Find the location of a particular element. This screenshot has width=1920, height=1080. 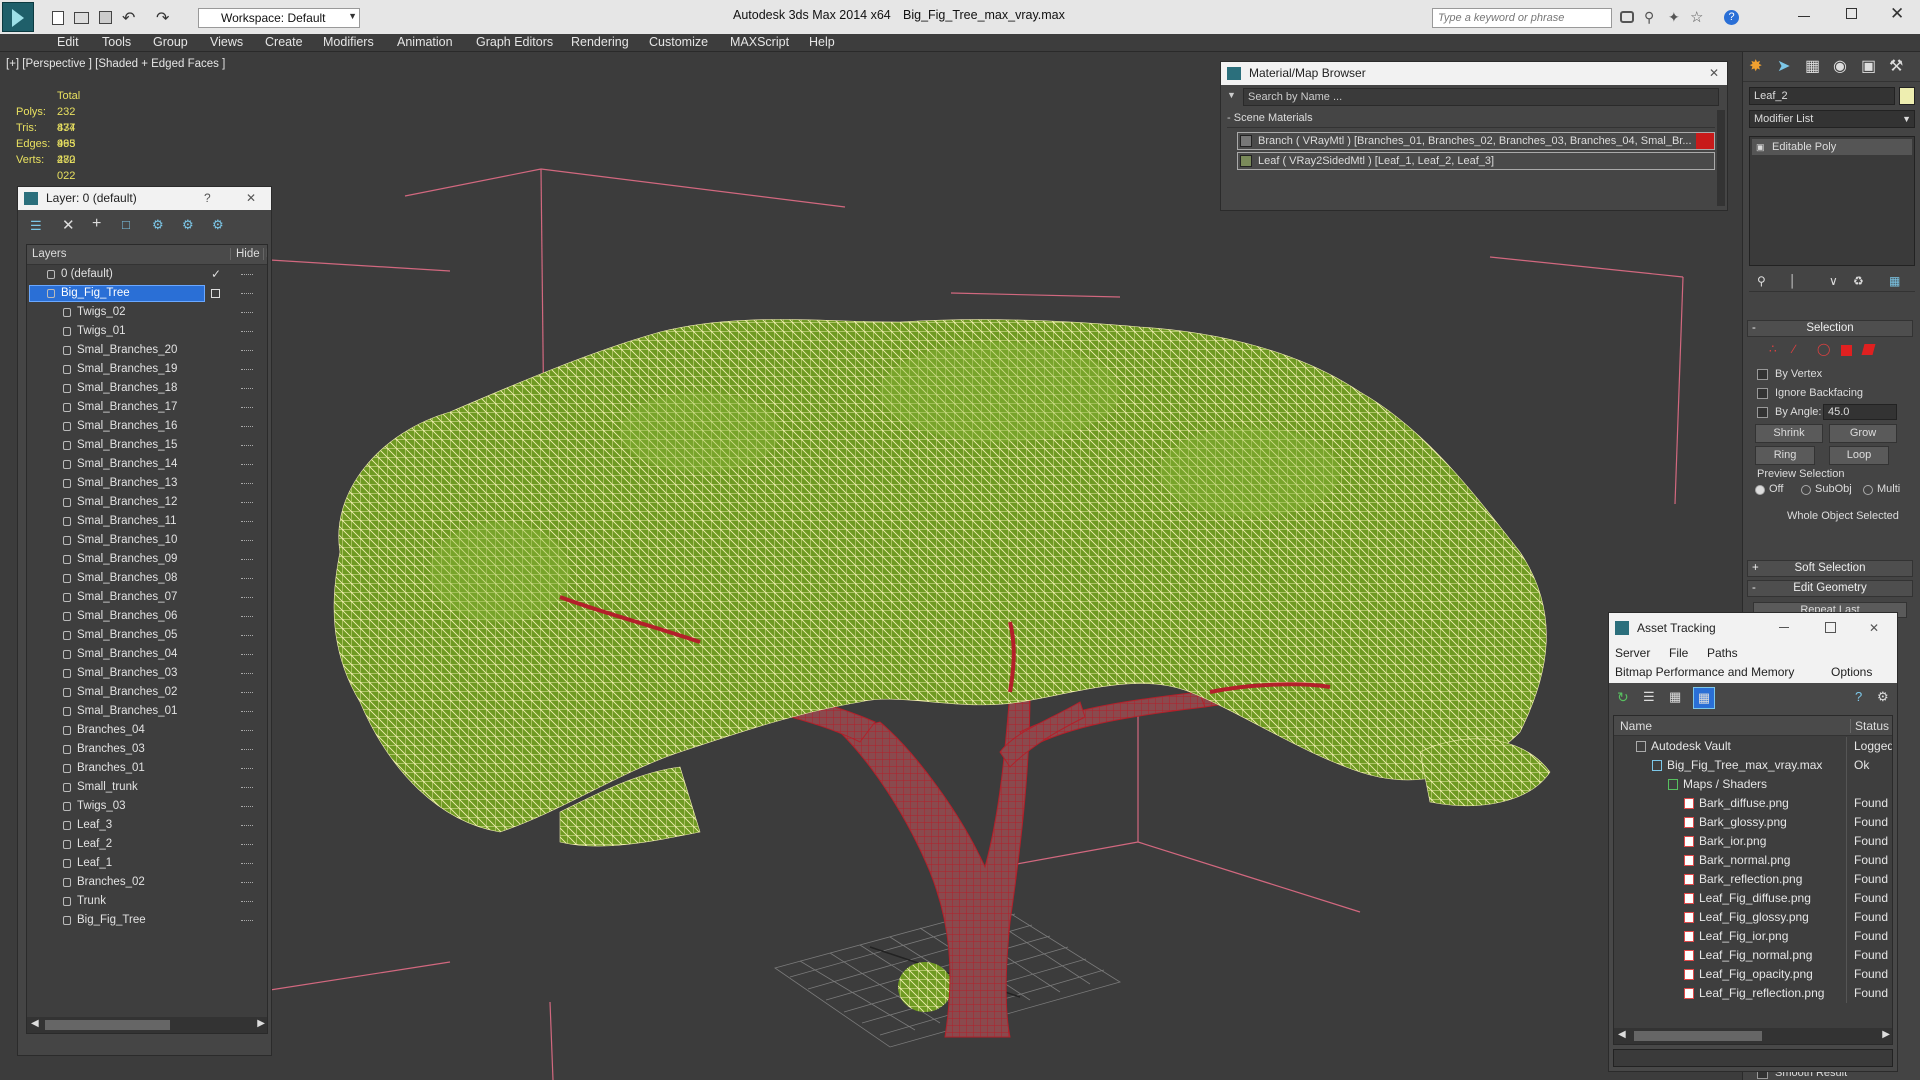

display-tab-icon: ▣ is located at coordinates (1868, 66).